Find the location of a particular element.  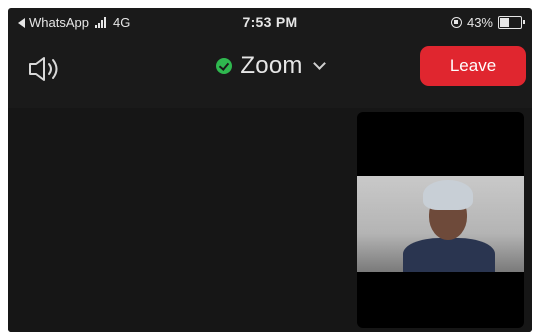

battery-fill is located at coordinates (504, 22).